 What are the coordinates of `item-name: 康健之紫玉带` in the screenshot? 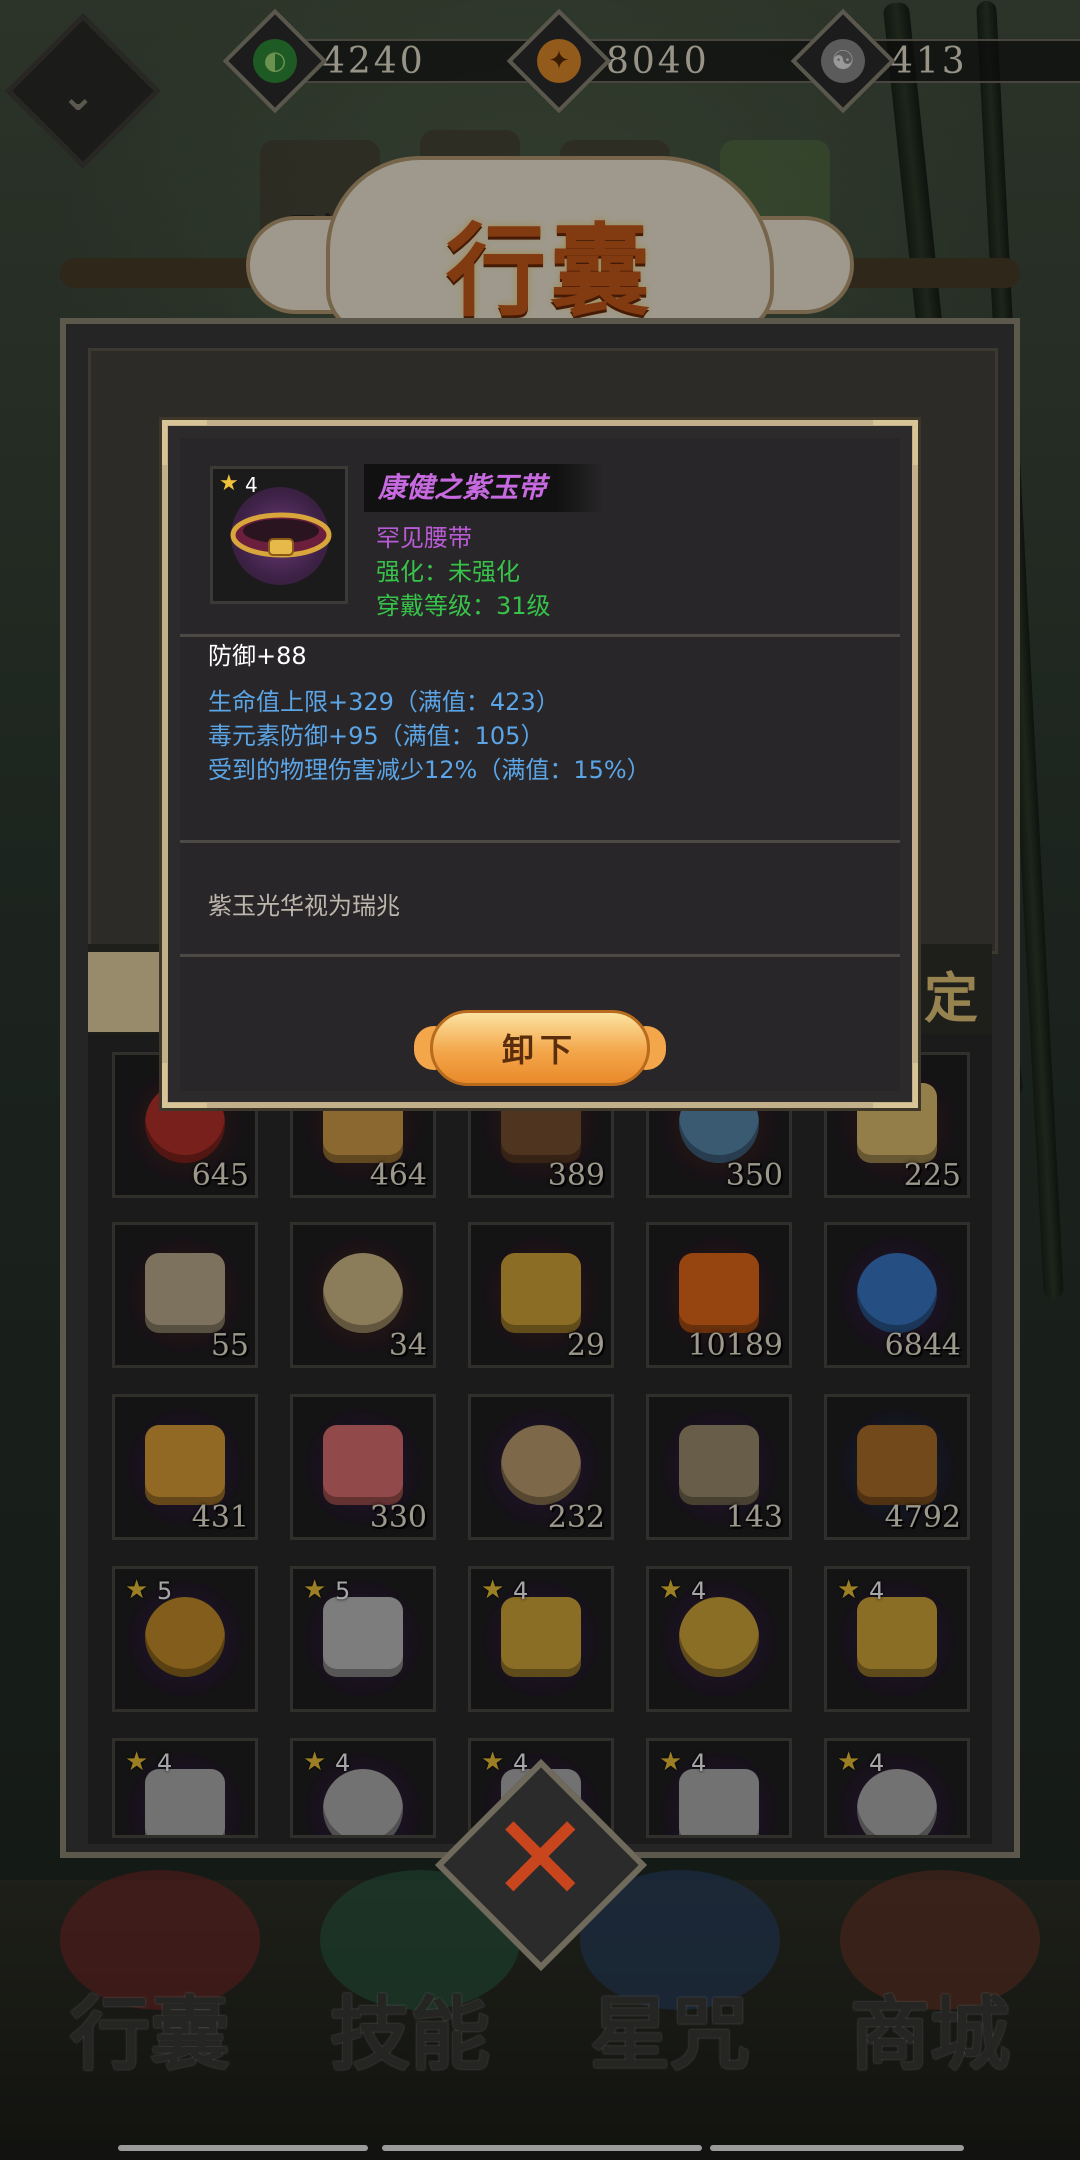 It's located at (462, 487).